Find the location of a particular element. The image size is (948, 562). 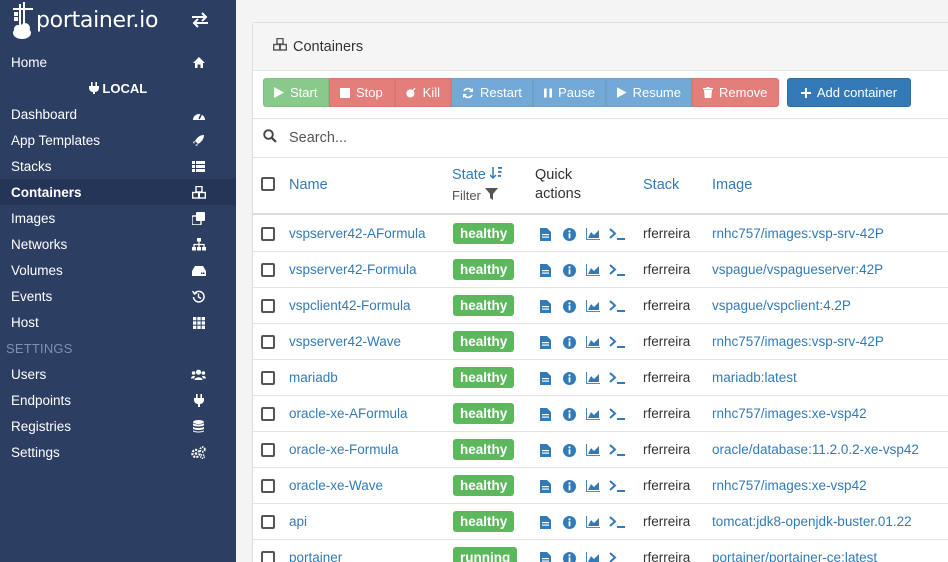

image-link: portainer/portainer-ce:latest is located at coordinates (794, 556).